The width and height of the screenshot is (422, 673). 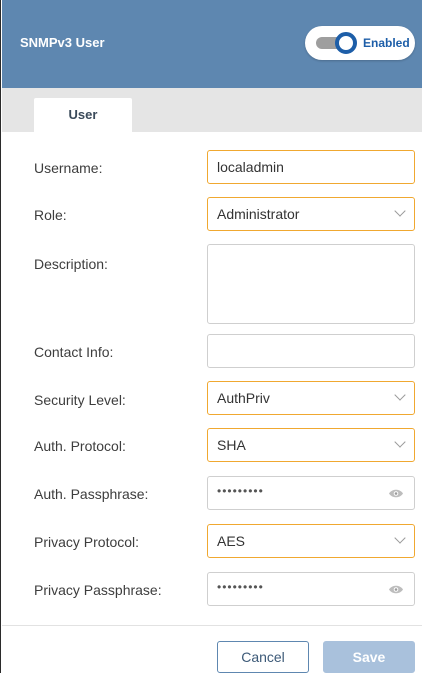 What do you see at coordinates (80, 446) in the screenshot?
I see `auth-protocol-label: Auth. Protocol:` at bounding box center [80, 446].